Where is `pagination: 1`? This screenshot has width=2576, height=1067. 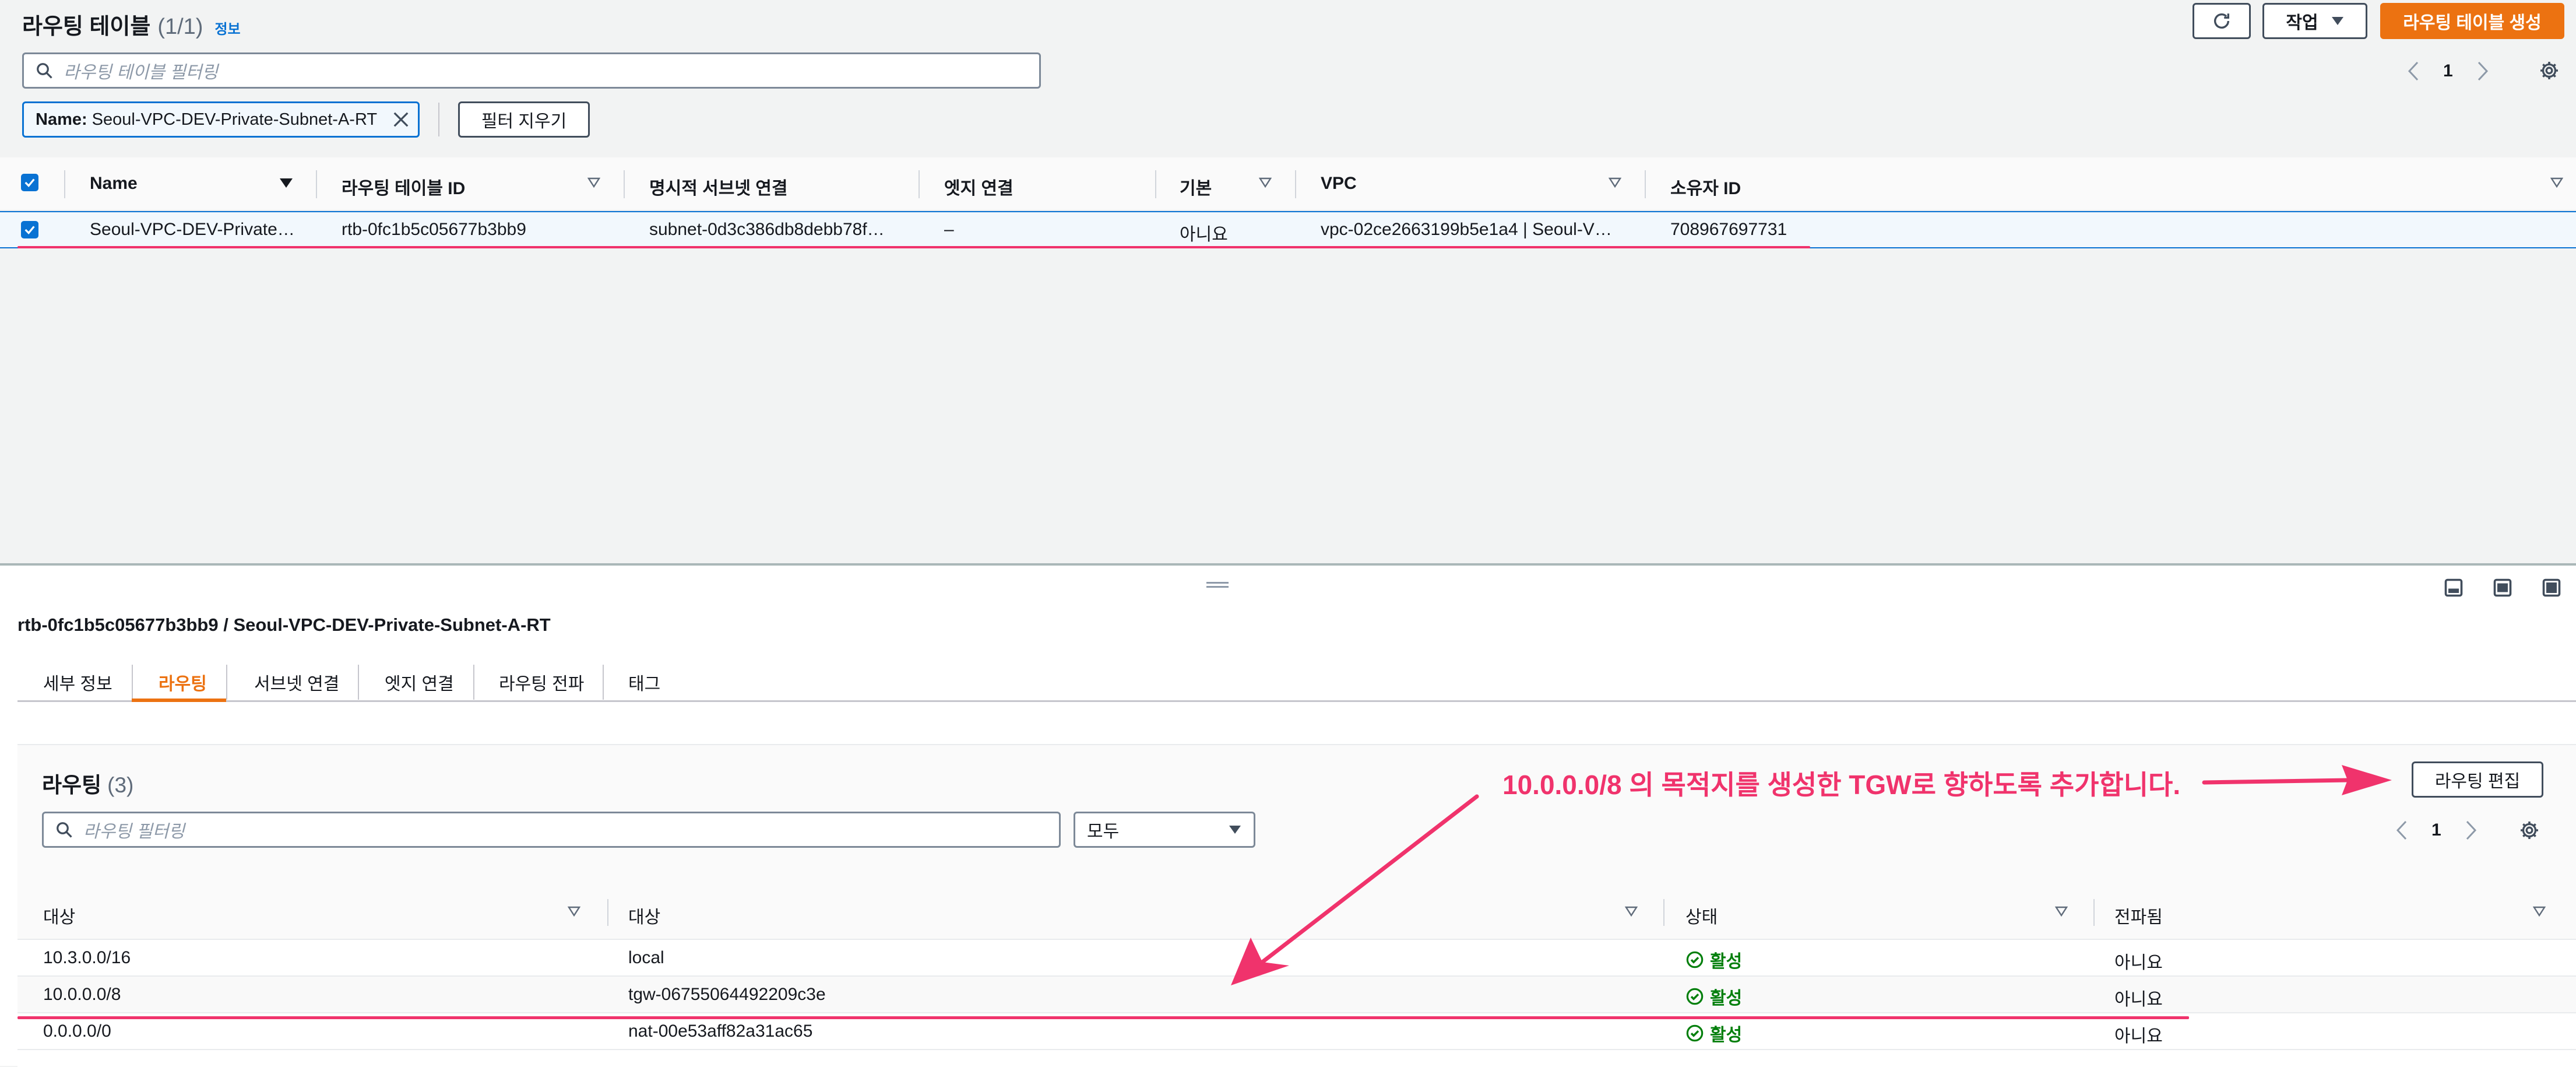 pagination: 1 is located at coordinates (2448, 71).